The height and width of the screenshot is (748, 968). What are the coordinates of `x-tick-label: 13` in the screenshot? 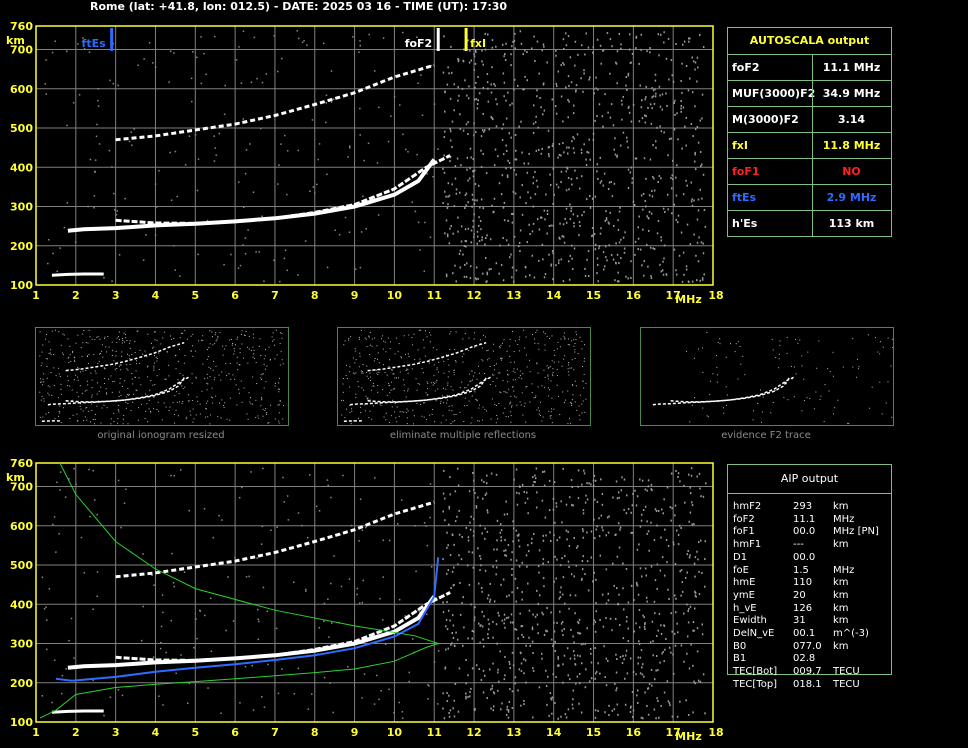 It's located at (513, 732).